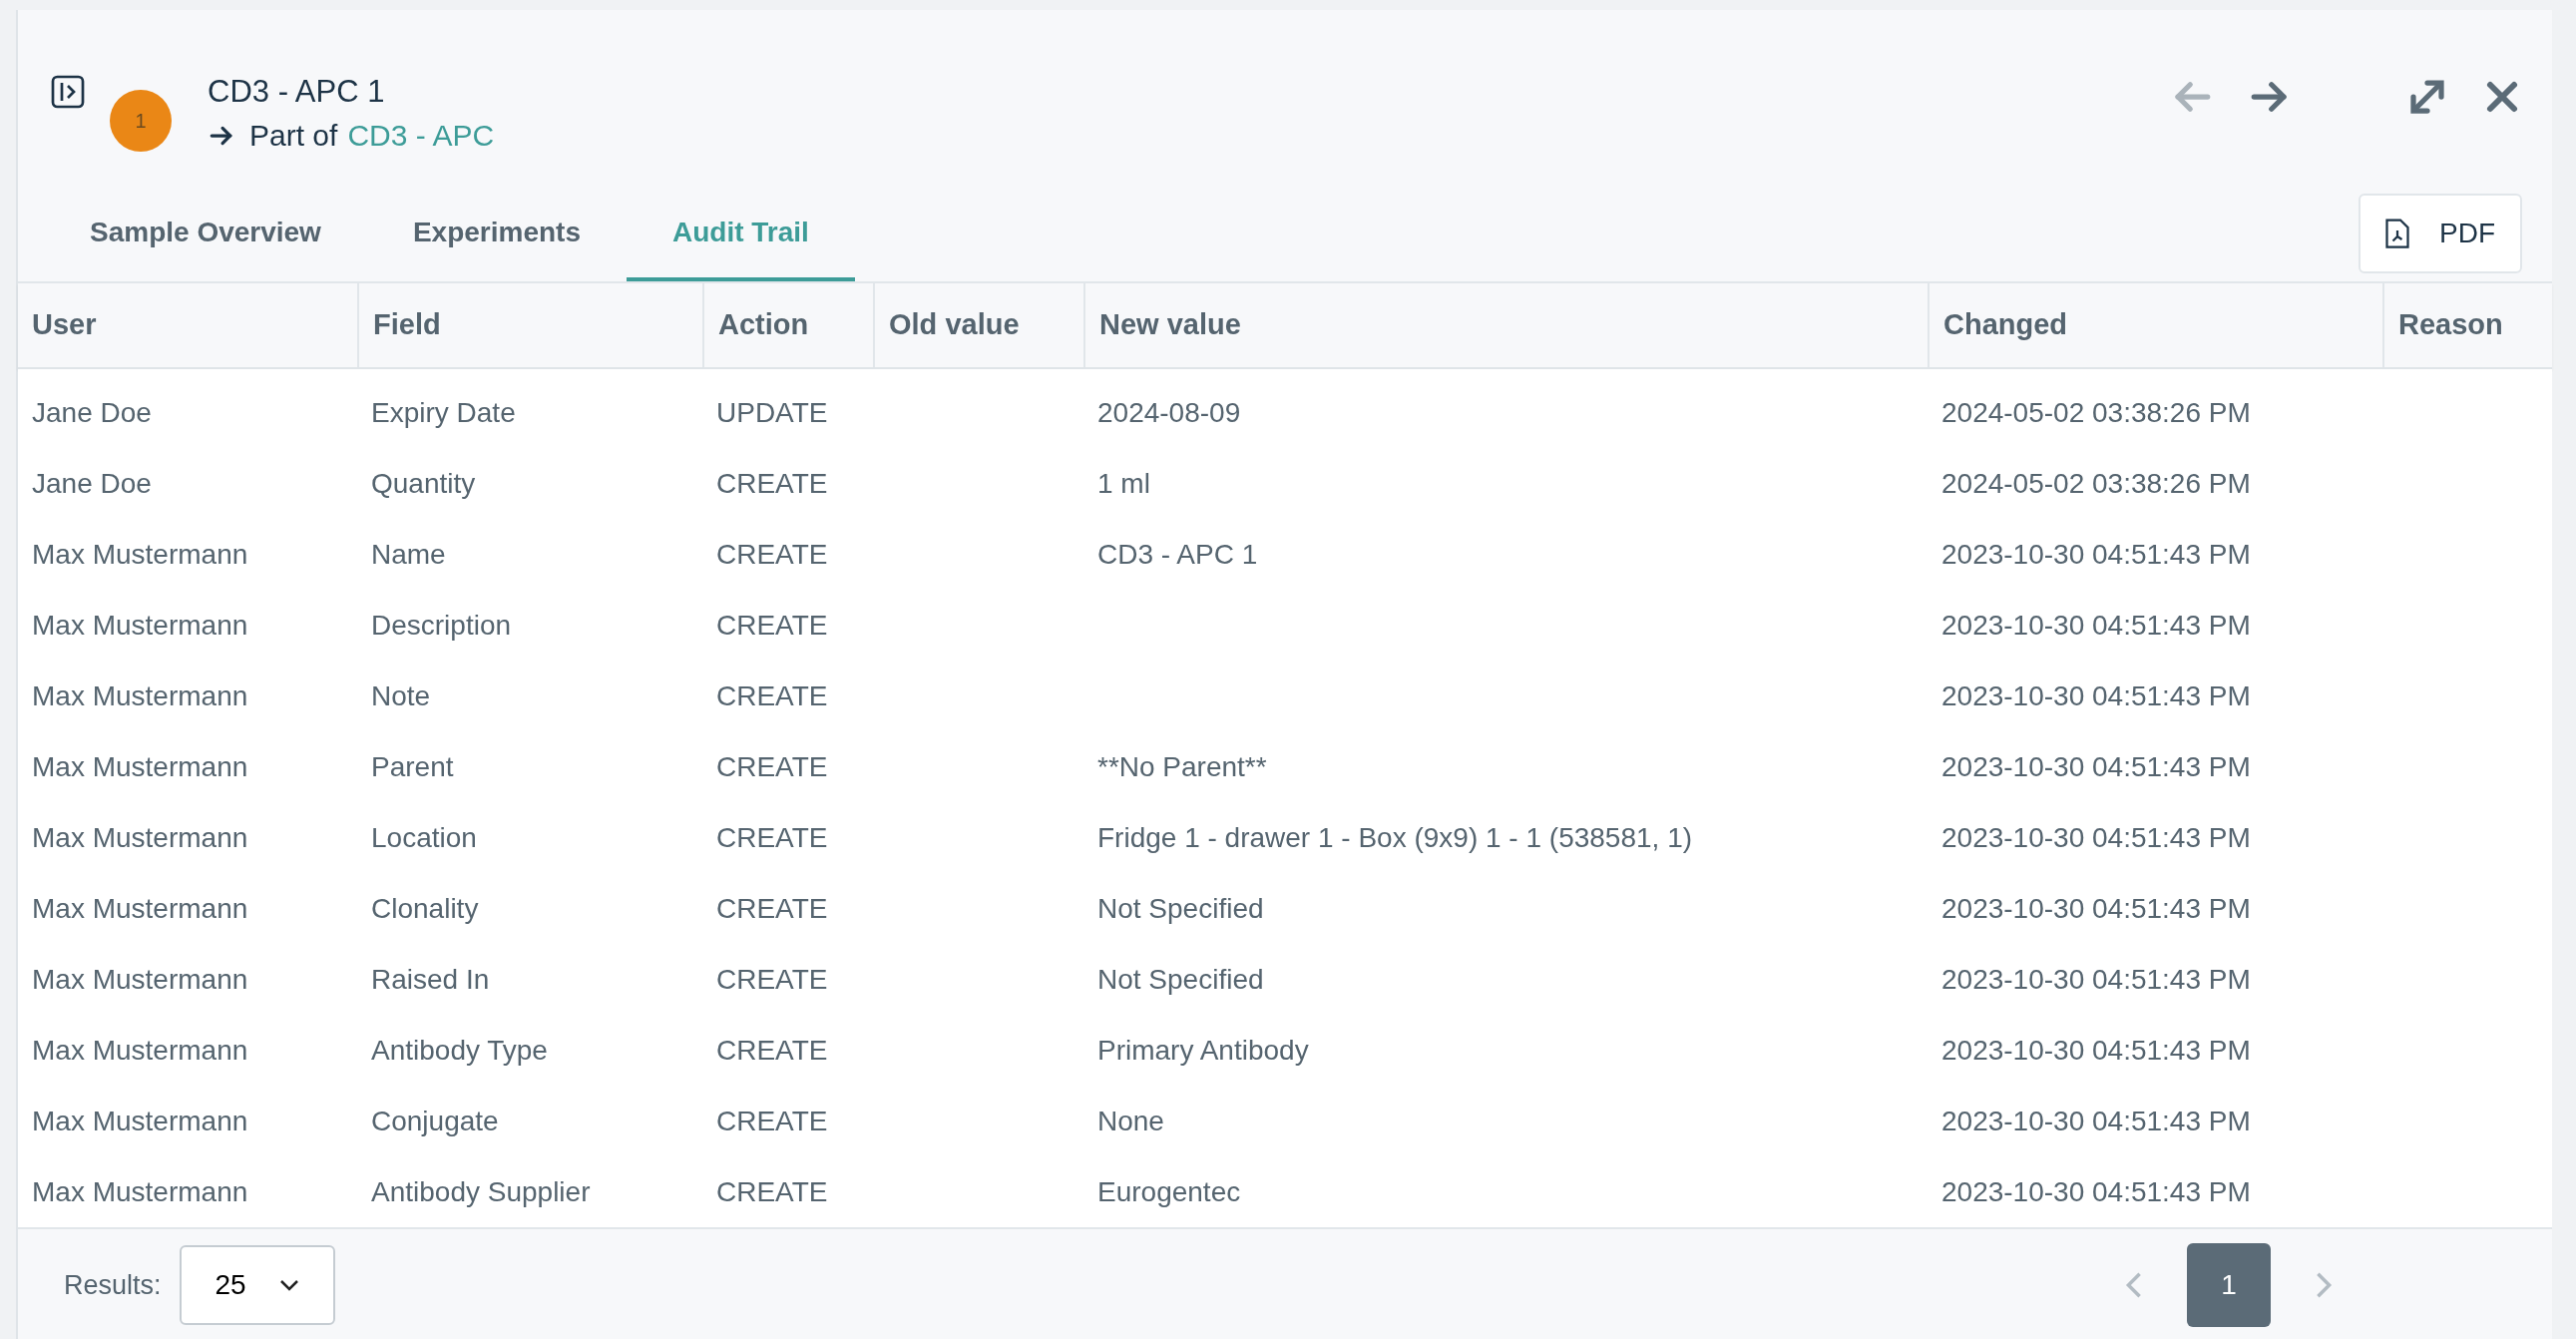 The width and height of the screenshot is (2576, 1339). Describe the element at coordinates (2155, 325) in the screenshot. I see `column-header: Changed` at that location.